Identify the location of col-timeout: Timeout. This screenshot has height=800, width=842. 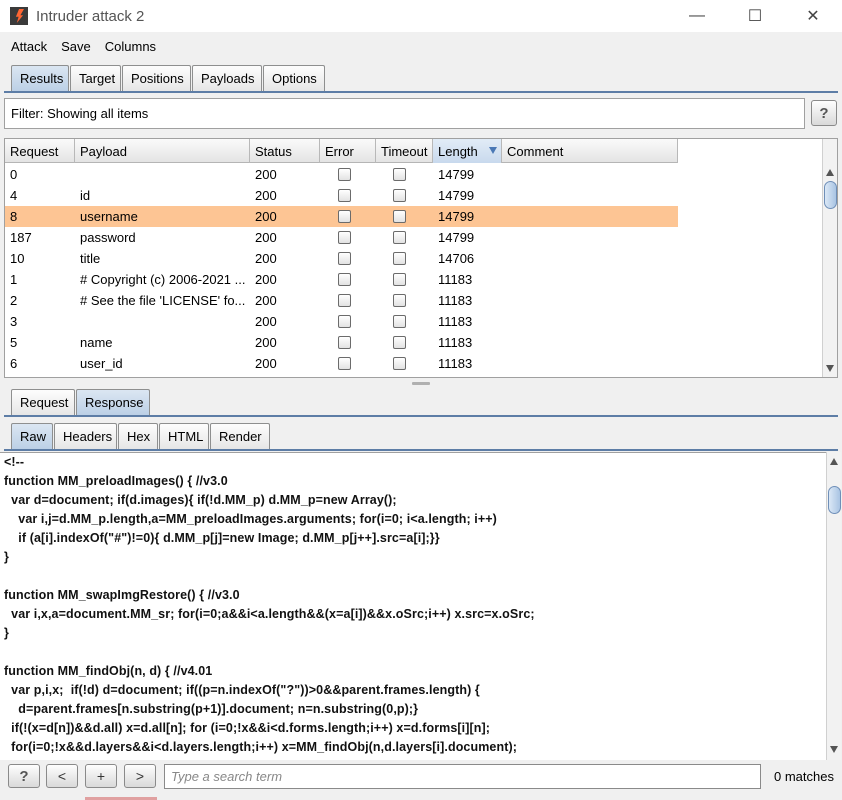
(404, 151).